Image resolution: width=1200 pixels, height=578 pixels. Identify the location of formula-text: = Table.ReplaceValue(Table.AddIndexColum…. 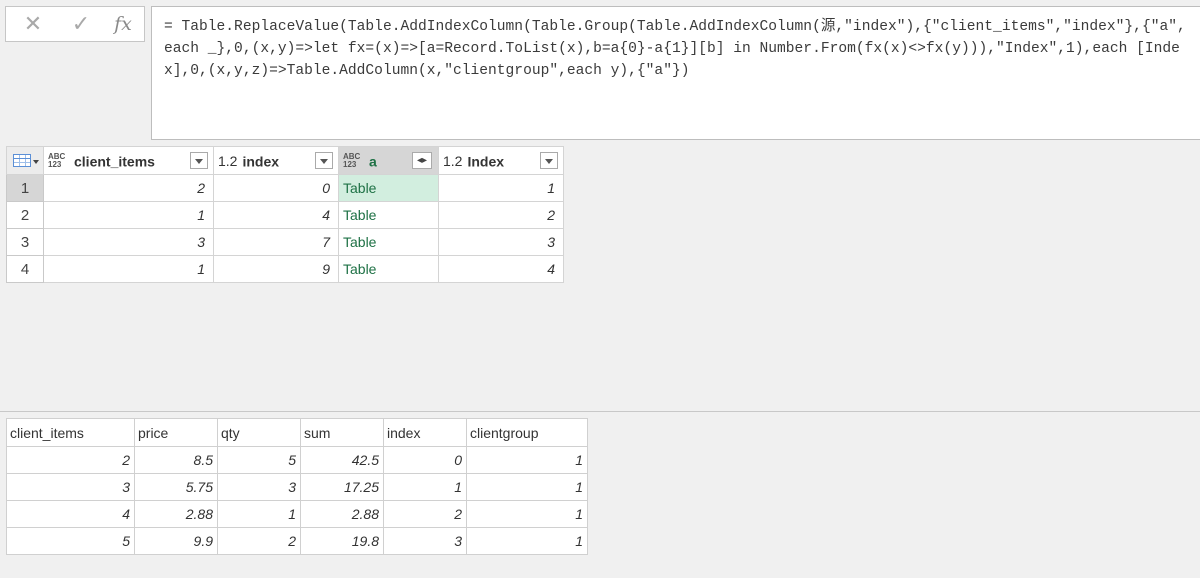
(679, 49).